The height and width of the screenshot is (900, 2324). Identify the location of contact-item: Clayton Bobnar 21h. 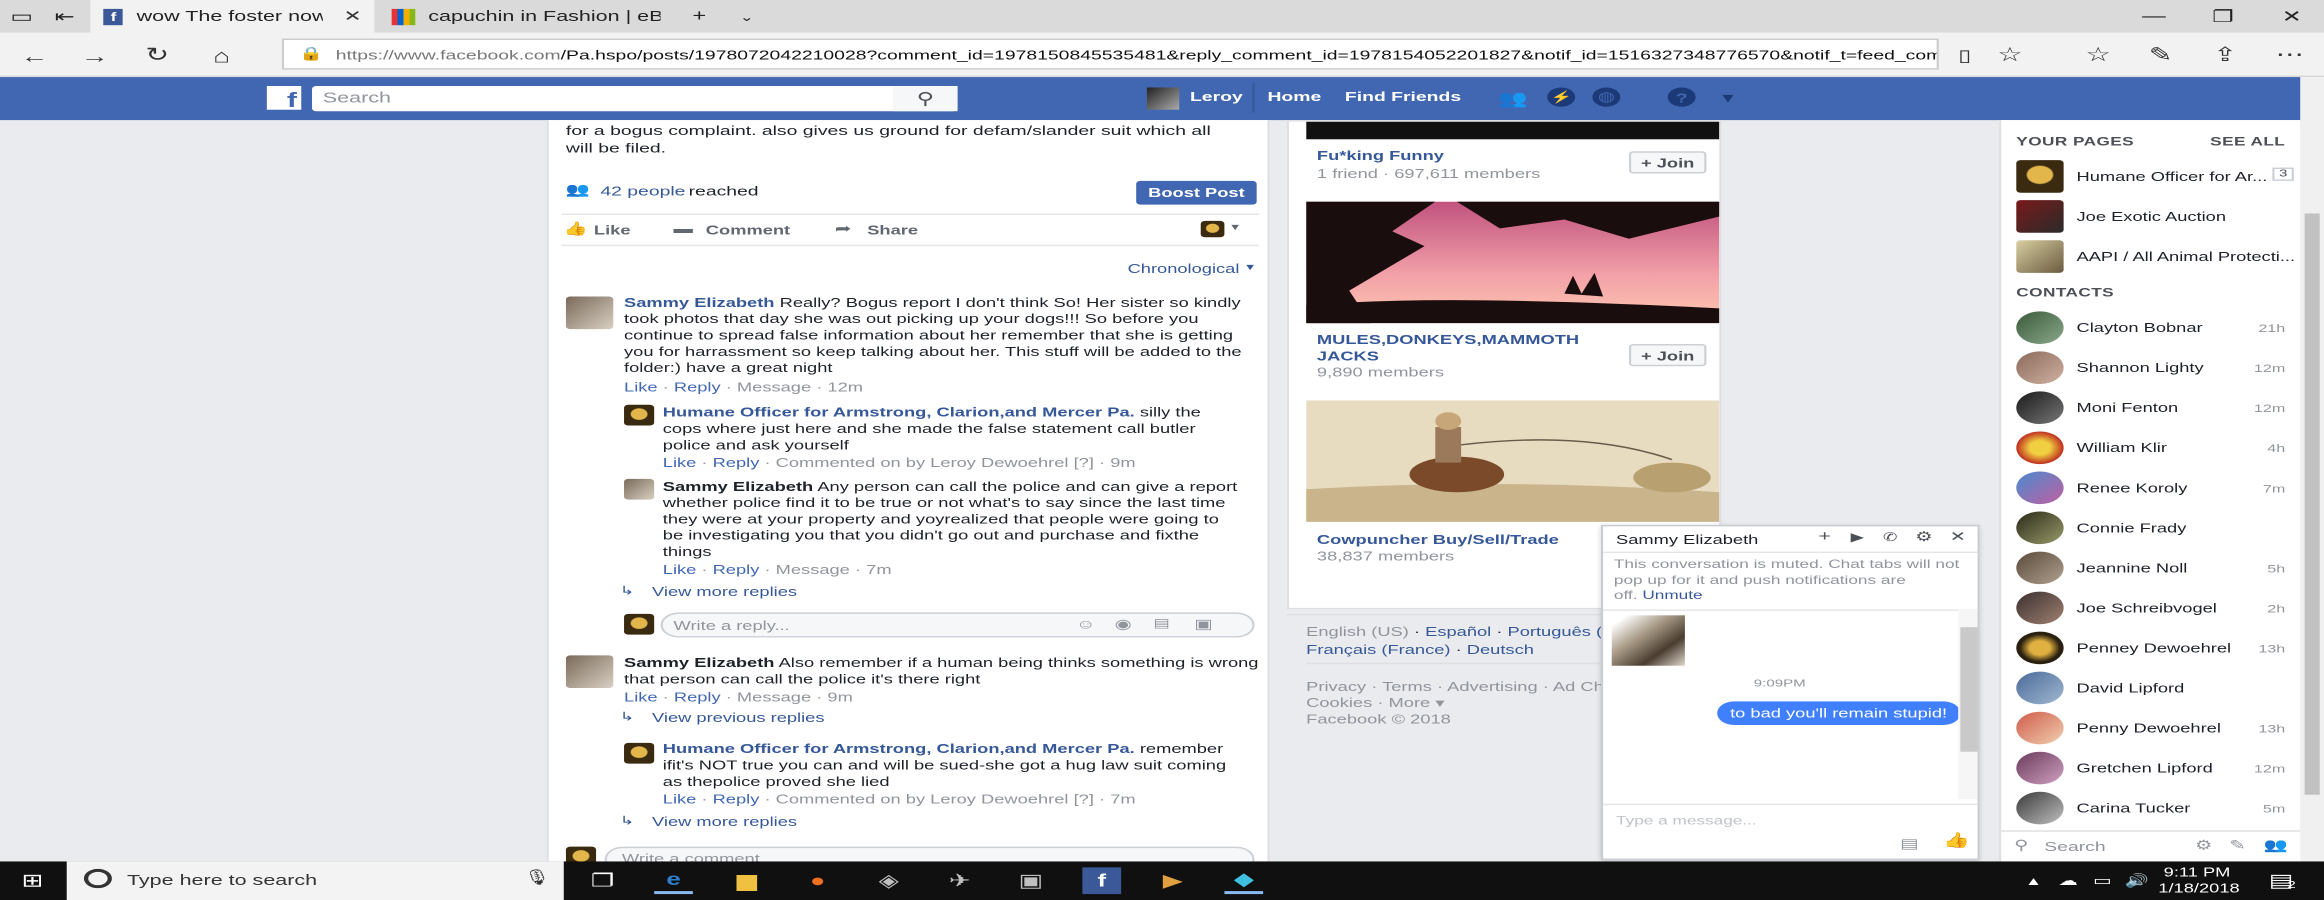
(2150, 328).